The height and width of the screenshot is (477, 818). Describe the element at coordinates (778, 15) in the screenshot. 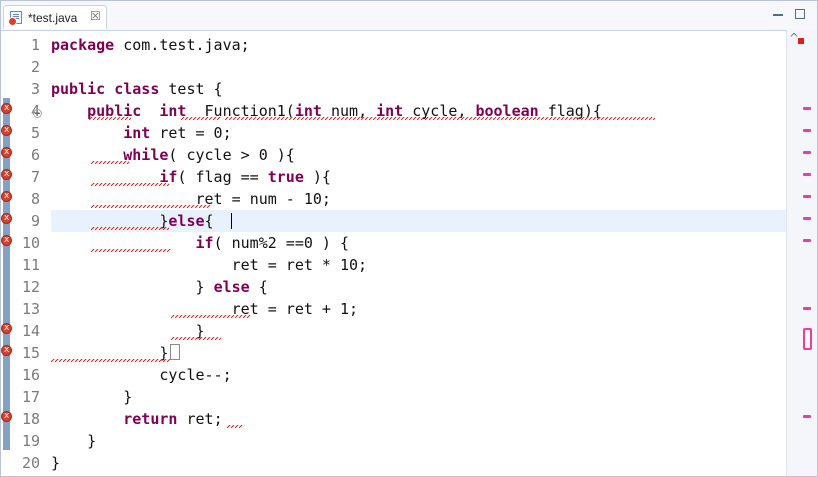

I see `minimize-icon` at that location.